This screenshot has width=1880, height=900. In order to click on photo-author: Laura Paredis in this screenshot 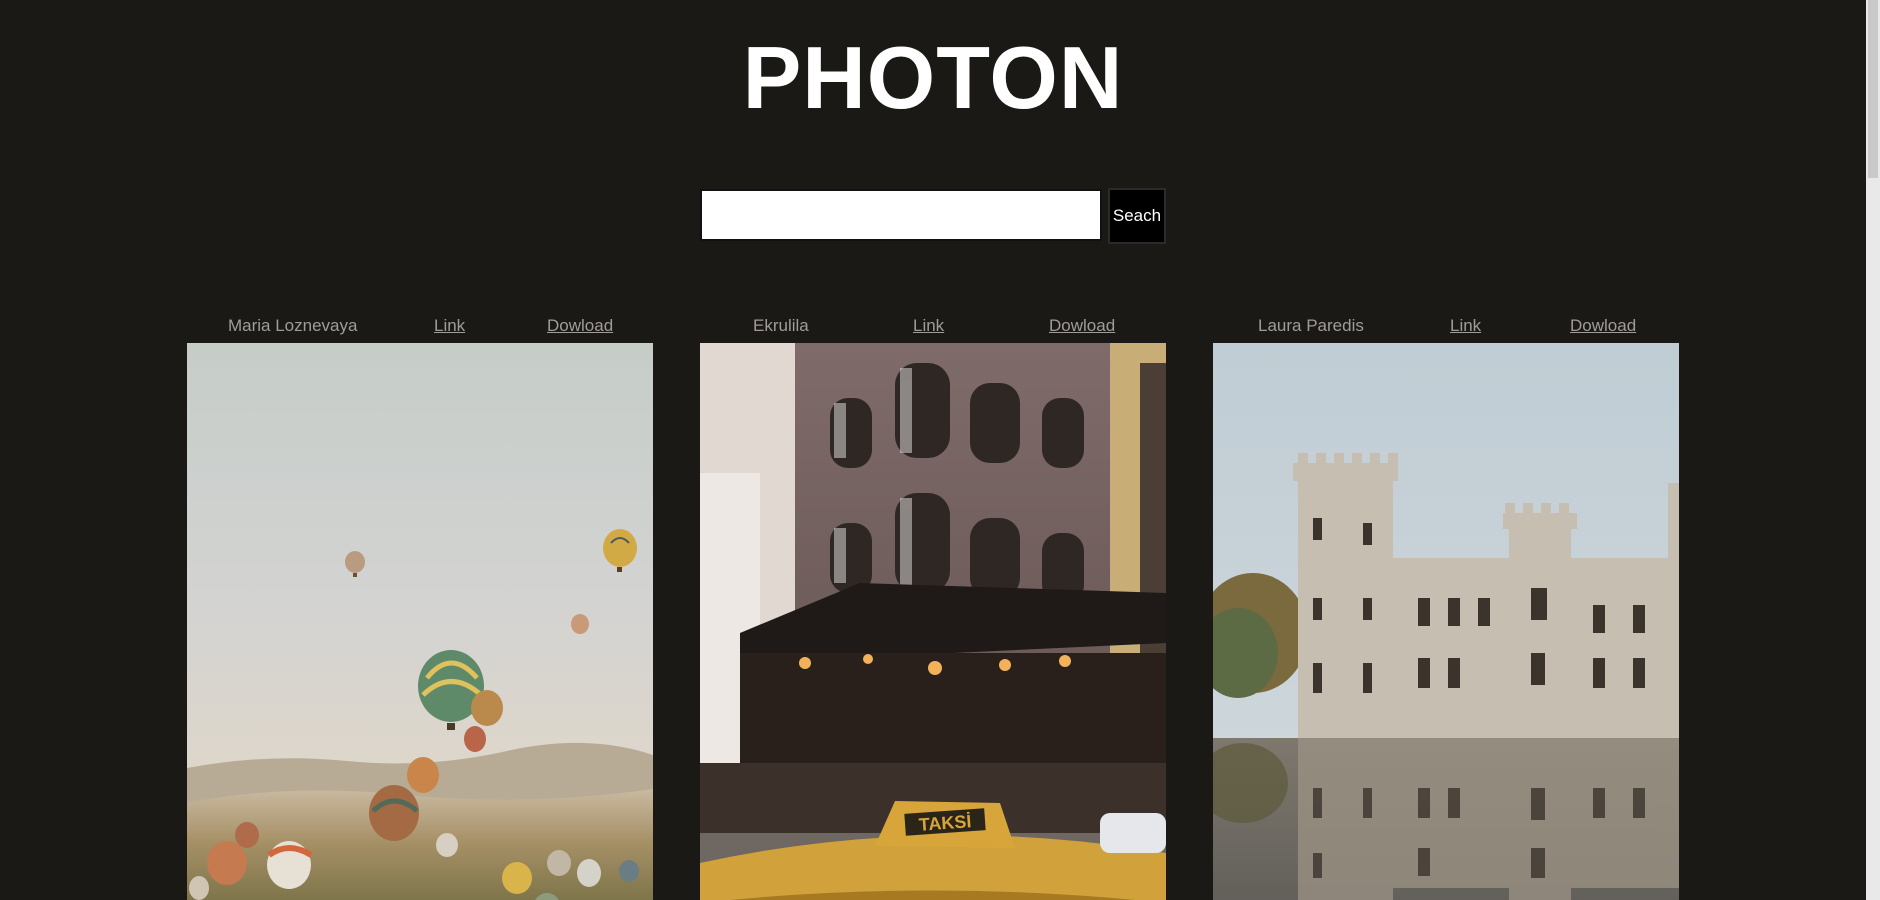, I will do `click(1311, 325)`.